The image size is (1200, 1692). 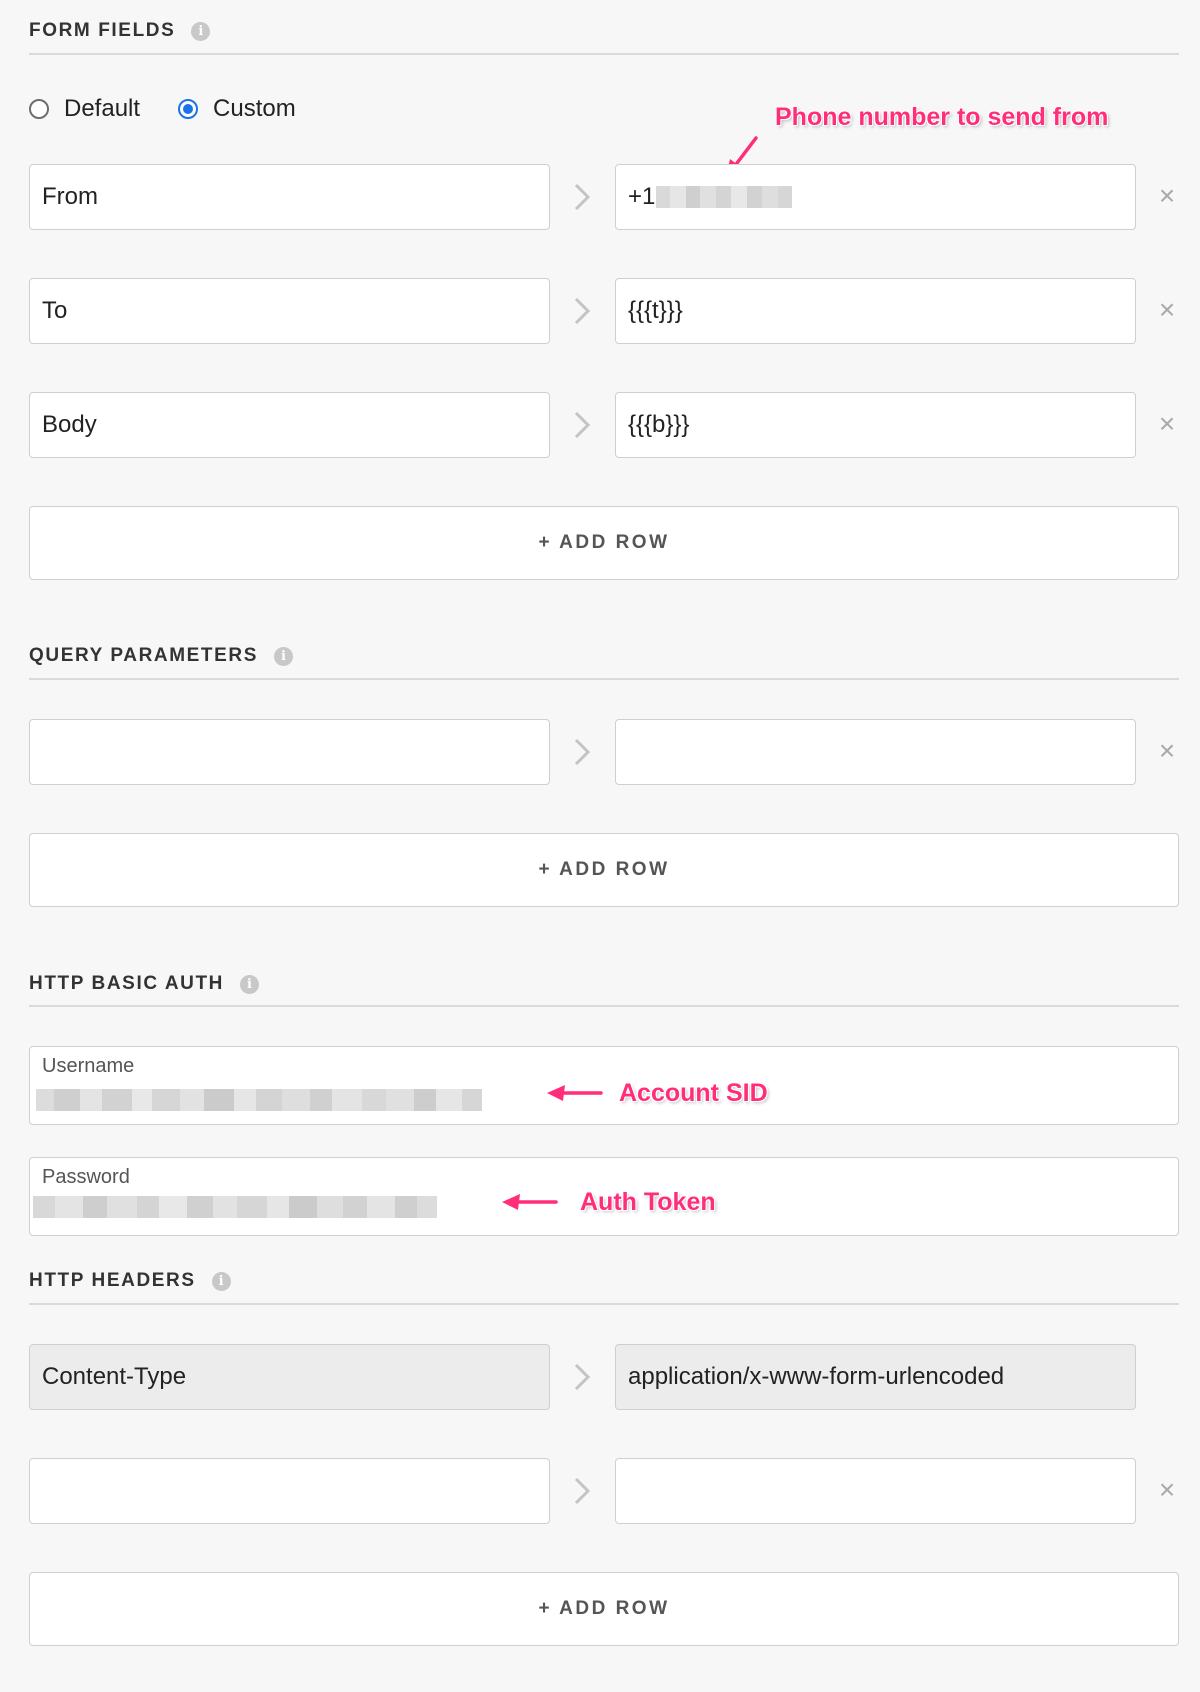 What do you see at coordinates (161, 656) in the screenshot?
I see `query-parameters-heading: QUERY PARAMETERS i` at bounding box center [161, 656].